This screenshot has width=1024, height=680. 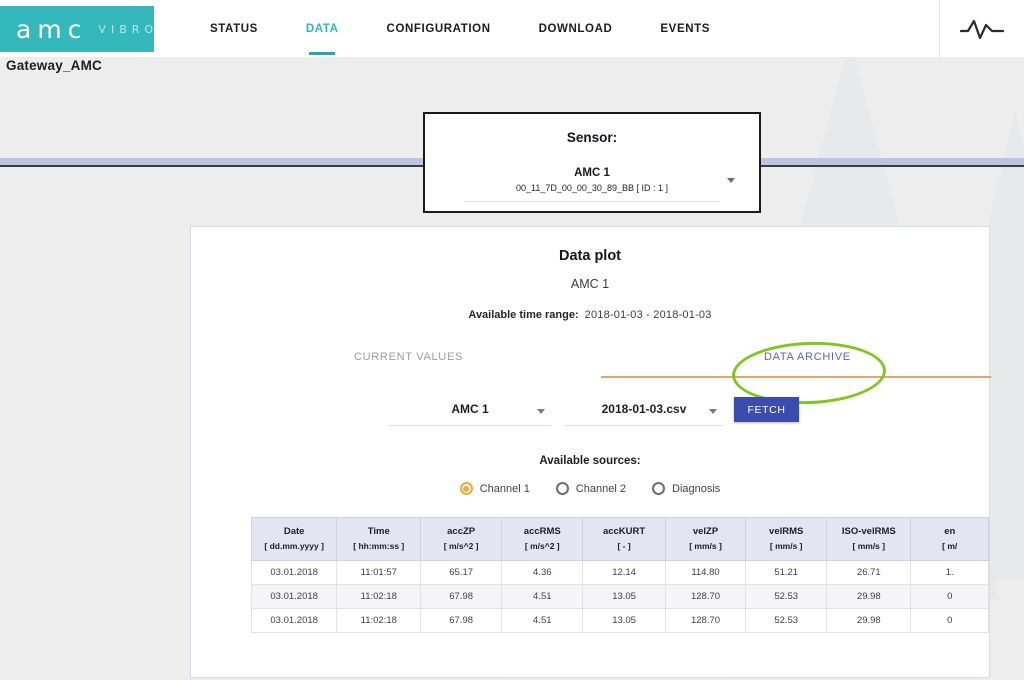 I want to click on sensor-panel-title: Sensor:, so click(x=592, y=137).